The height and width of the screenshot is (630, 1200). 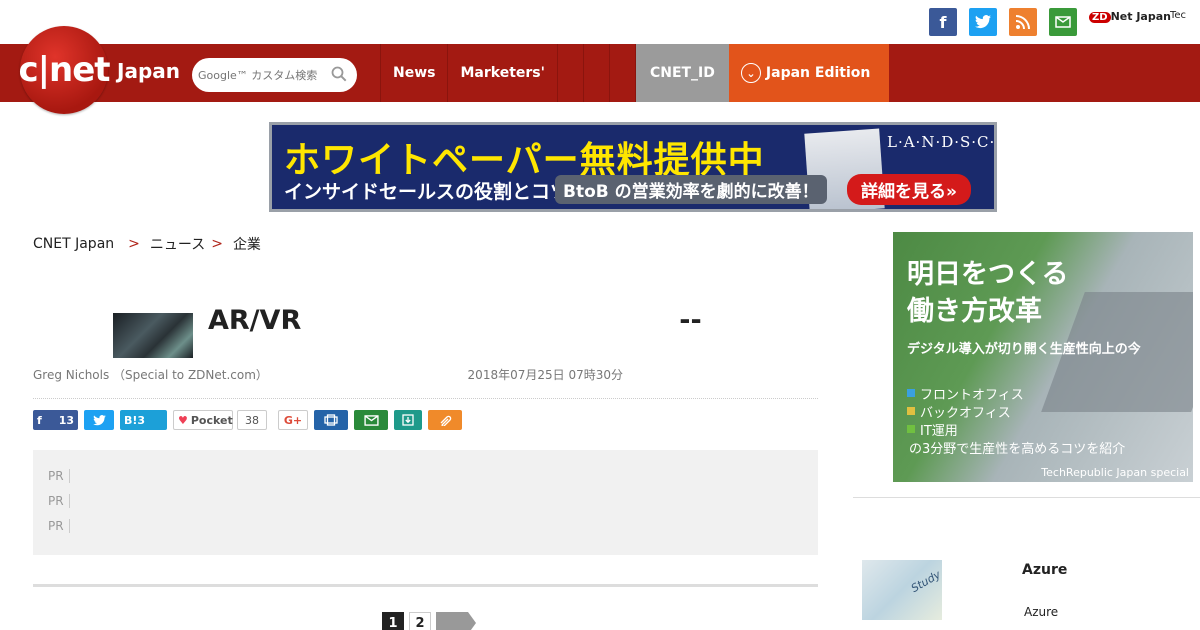 I want to click on related-section-title, so click(x=895, y=524).